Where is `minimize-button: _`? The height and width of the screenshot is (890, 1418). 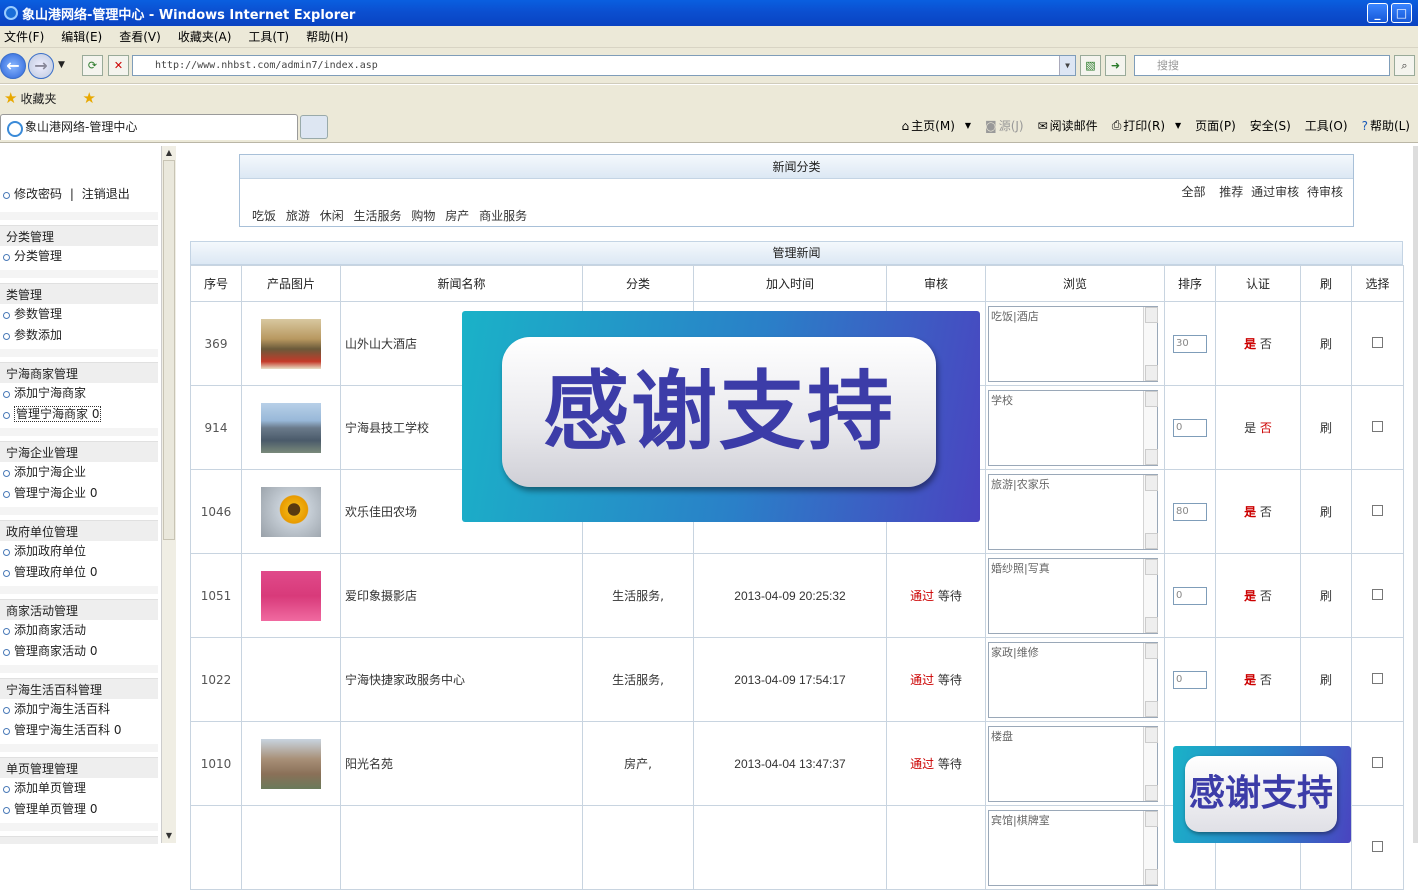 minimize-button: _ is located at coordinates (1377, 13).